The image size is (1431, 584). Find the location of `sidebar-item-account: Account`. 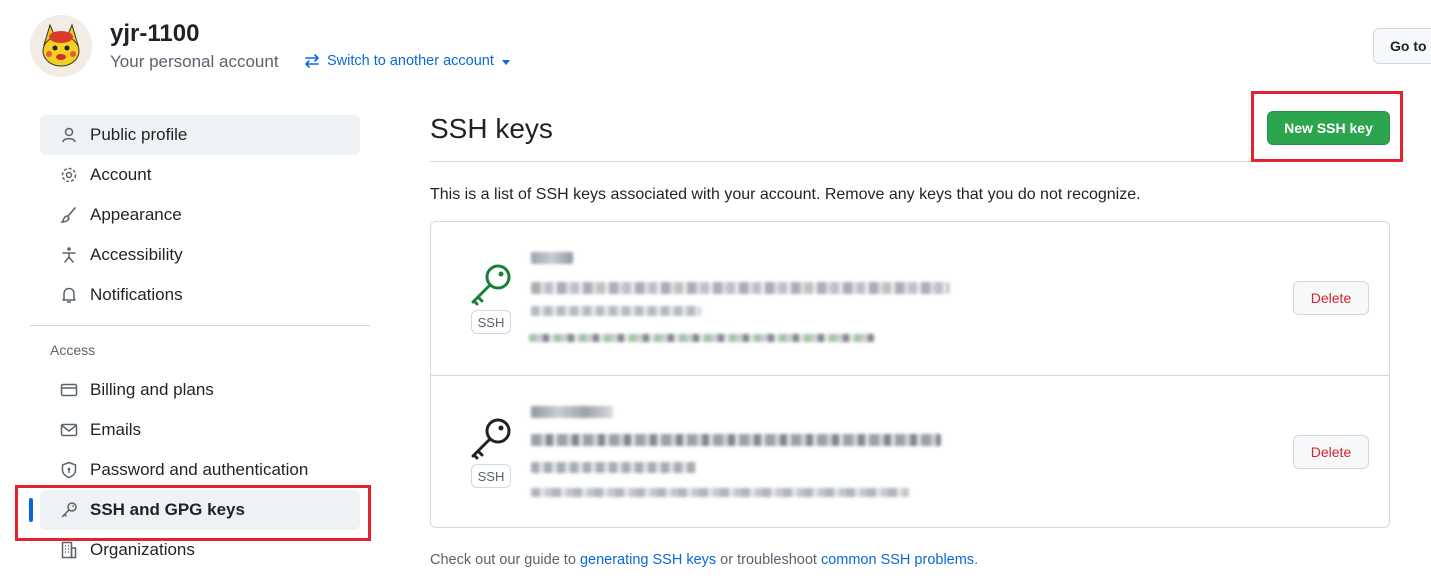

sidebar-item-account: Account is located at coordinates (200, 175).